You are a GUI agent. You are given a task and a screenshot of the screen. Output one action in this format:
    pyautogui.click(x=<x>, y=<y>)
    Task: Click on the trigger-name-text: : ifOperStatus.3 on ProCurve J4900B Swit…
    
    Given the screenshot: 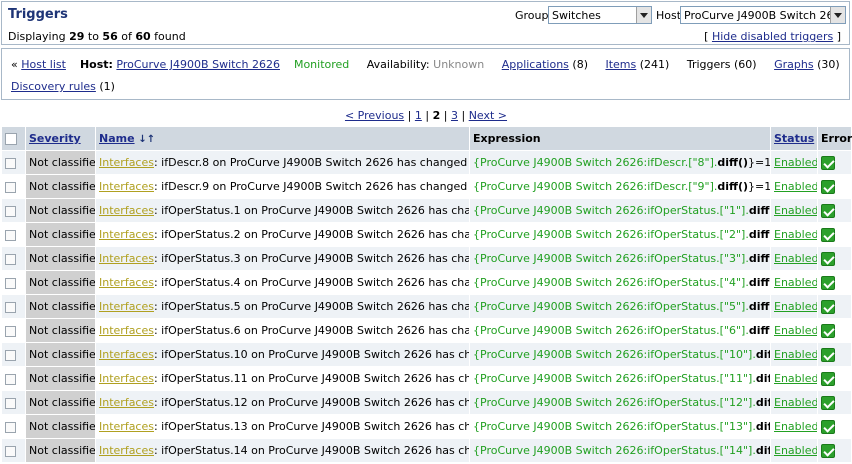 What is the action you would take?
    pyautogui.click(x=311, y=258)
    